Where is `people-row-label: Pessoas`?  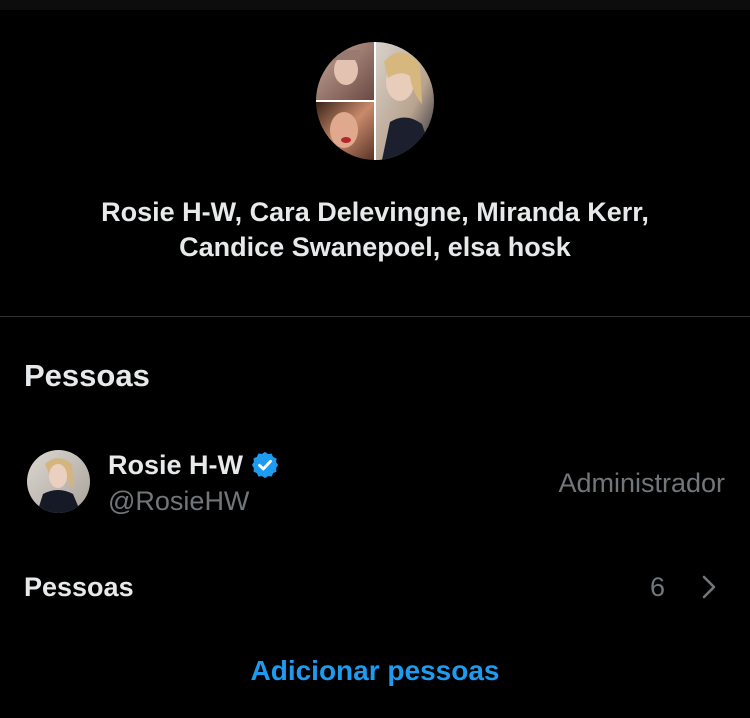 people-row-label: Pessoas is located at coordinates (79, 587).